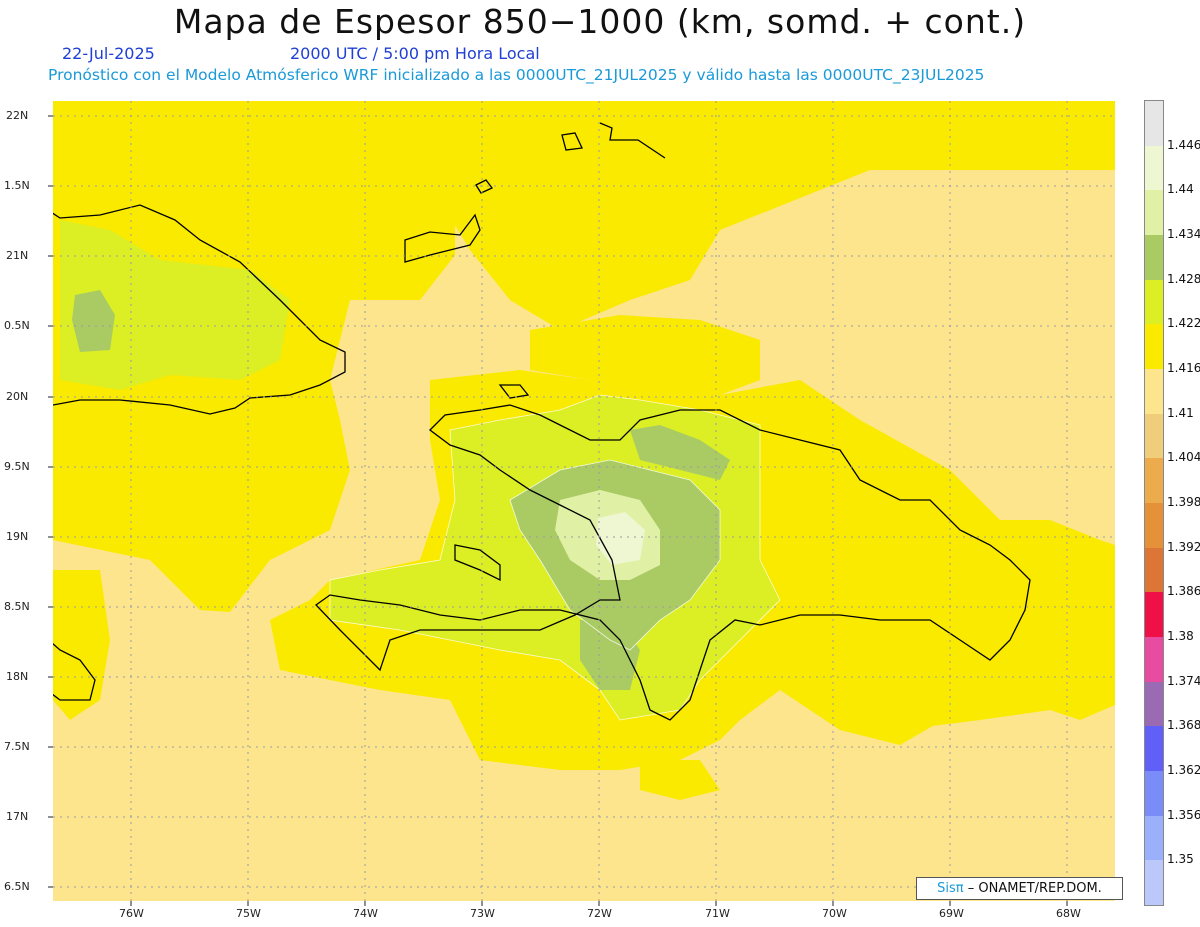 This screenshot has width=1200, height=927. Describe the element at coordinates (1180, 859) in the screenshot. I see `colorbar-label: 1.35` at that location.